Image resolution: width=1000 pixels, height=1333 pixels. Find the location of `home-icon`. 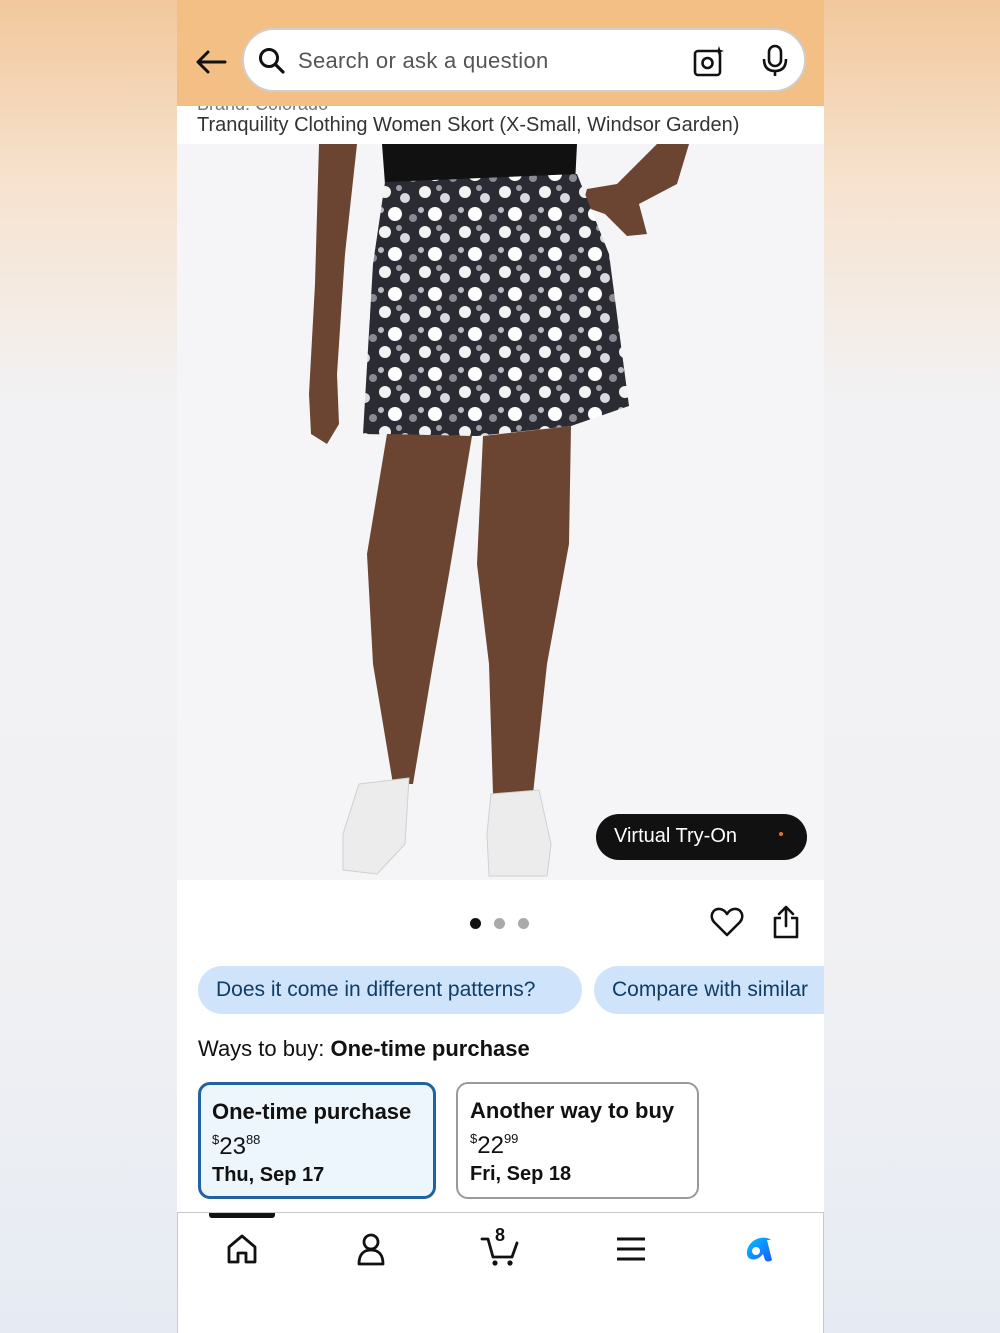

home-icon is located at coordinates (242, 1249).